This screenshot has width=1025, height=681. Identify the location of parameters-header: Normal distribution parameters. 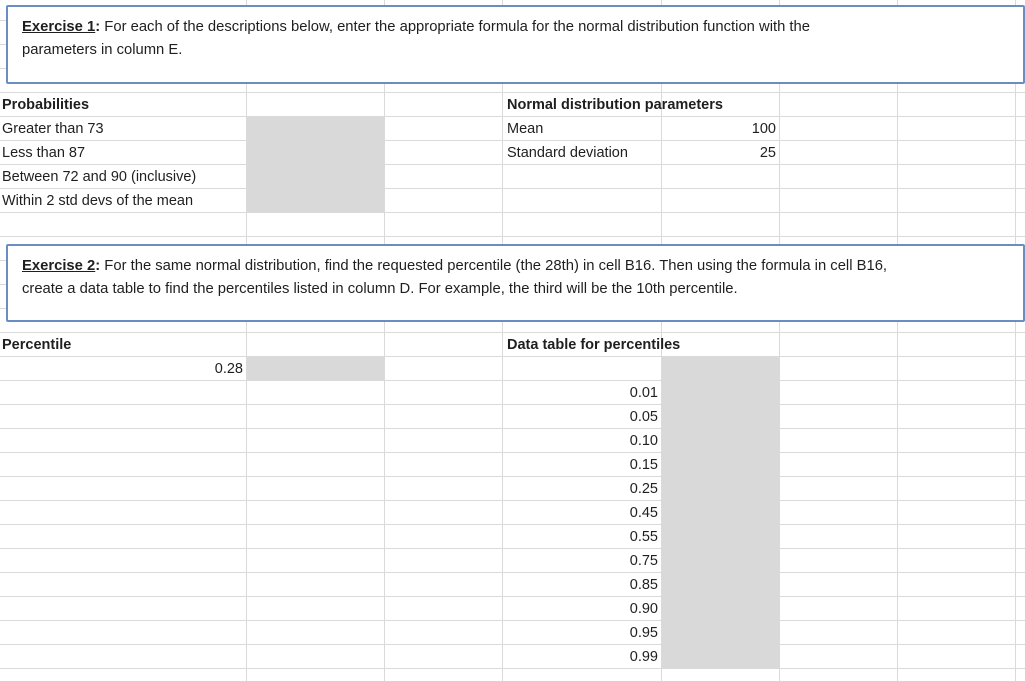
(615, 105).